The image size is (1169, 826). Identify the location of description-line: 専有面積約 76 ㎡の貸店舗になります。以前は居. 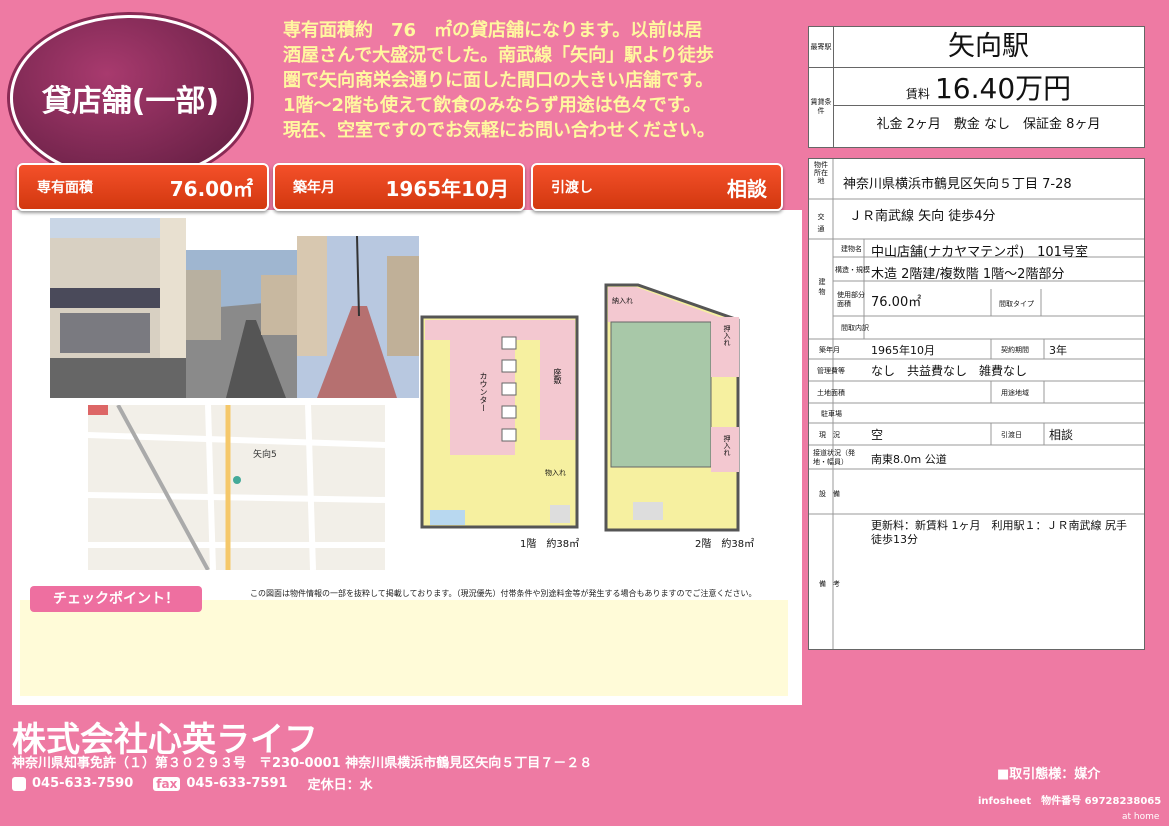
(493, 30).